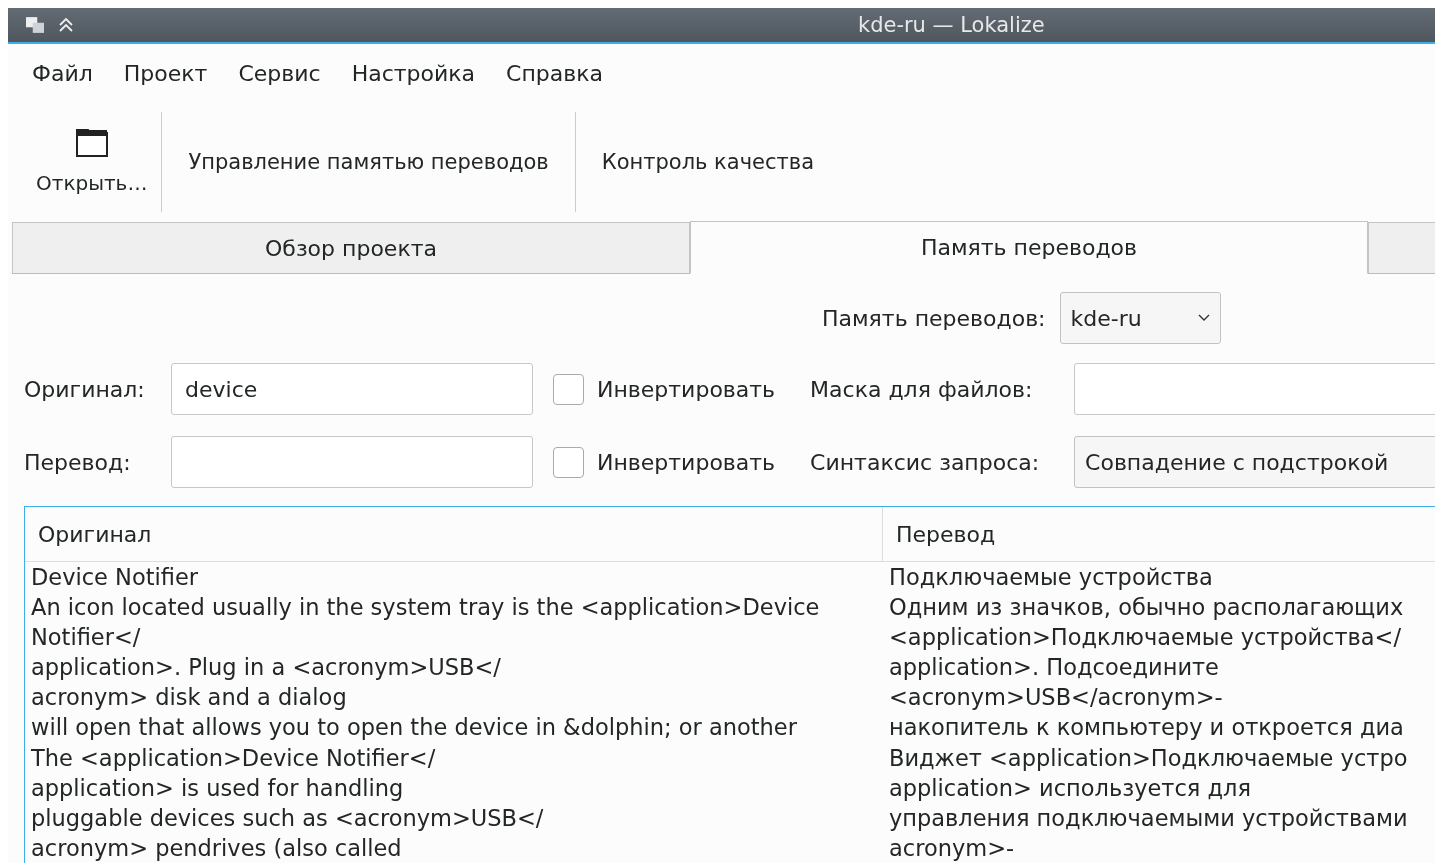 The image size is (1435, 863). What do you see at coordinates (287, 803) in the screenshot?
I see `table-cell-text: The <application>Device Notifier</ application> is used for handling pluggable devices such as <acronym>USB</ acronym> pendrives (also called` at bounding box center [287, 803].